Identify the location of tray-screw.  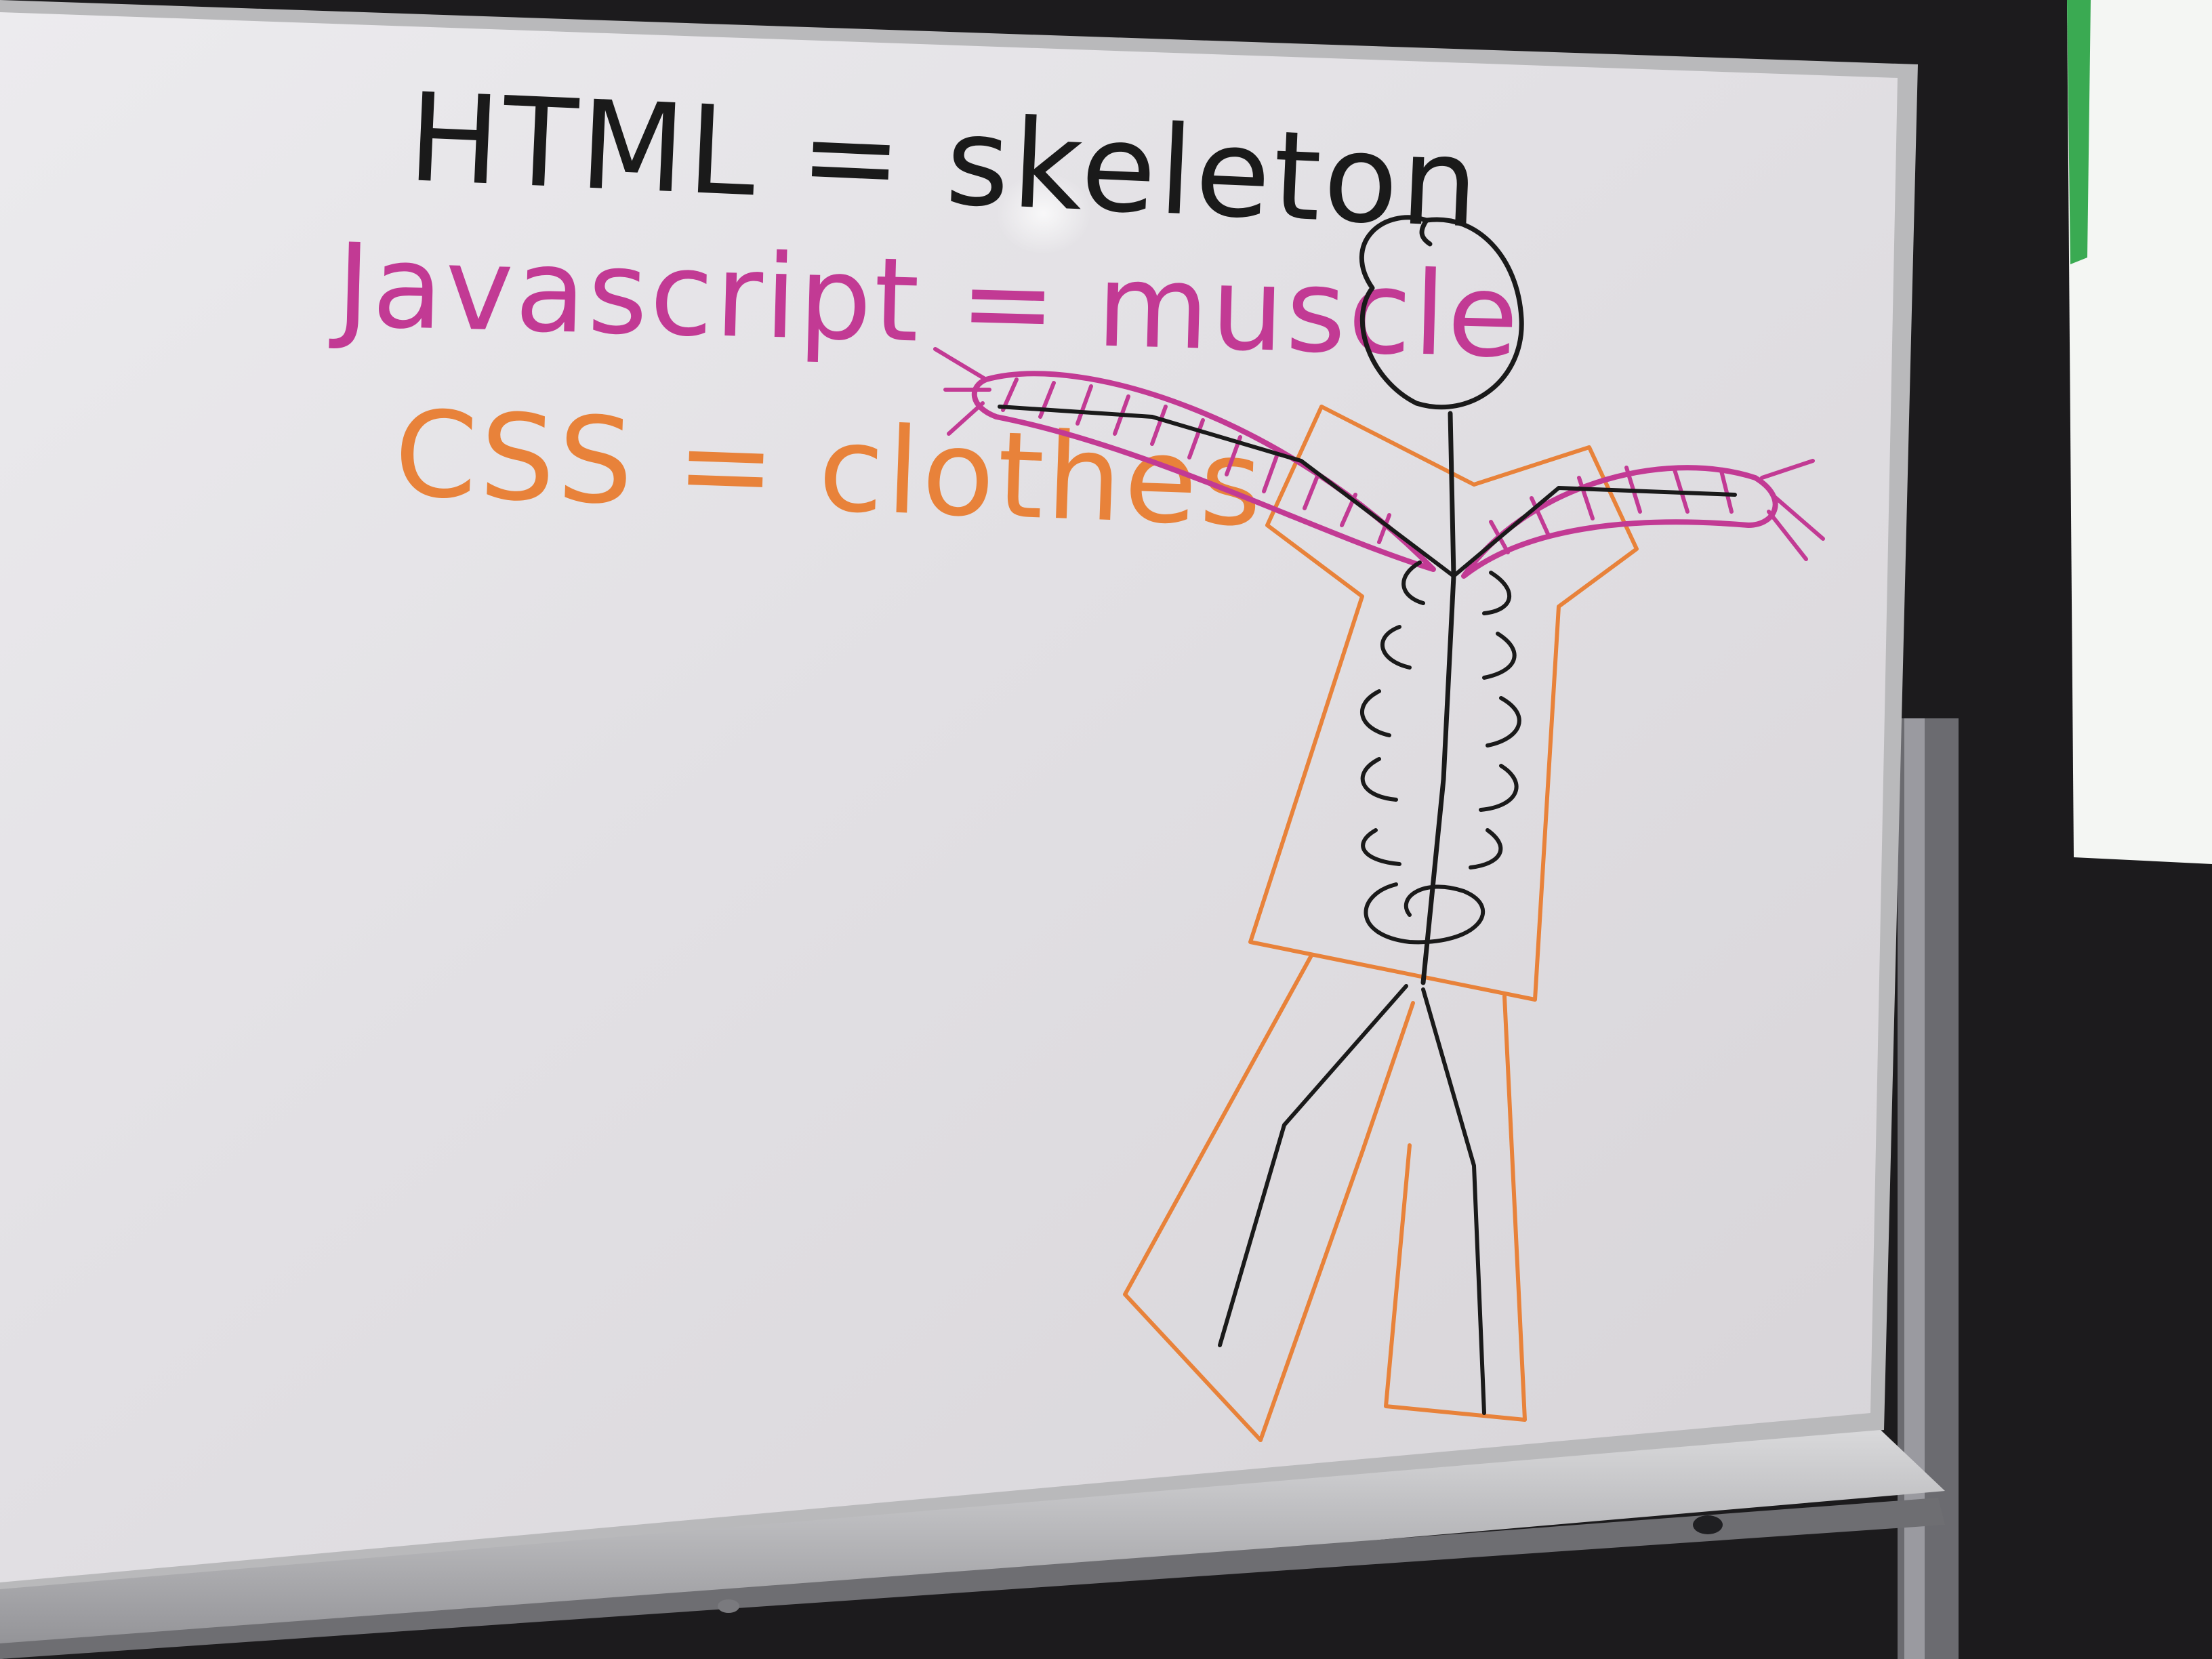
(729, 1606).